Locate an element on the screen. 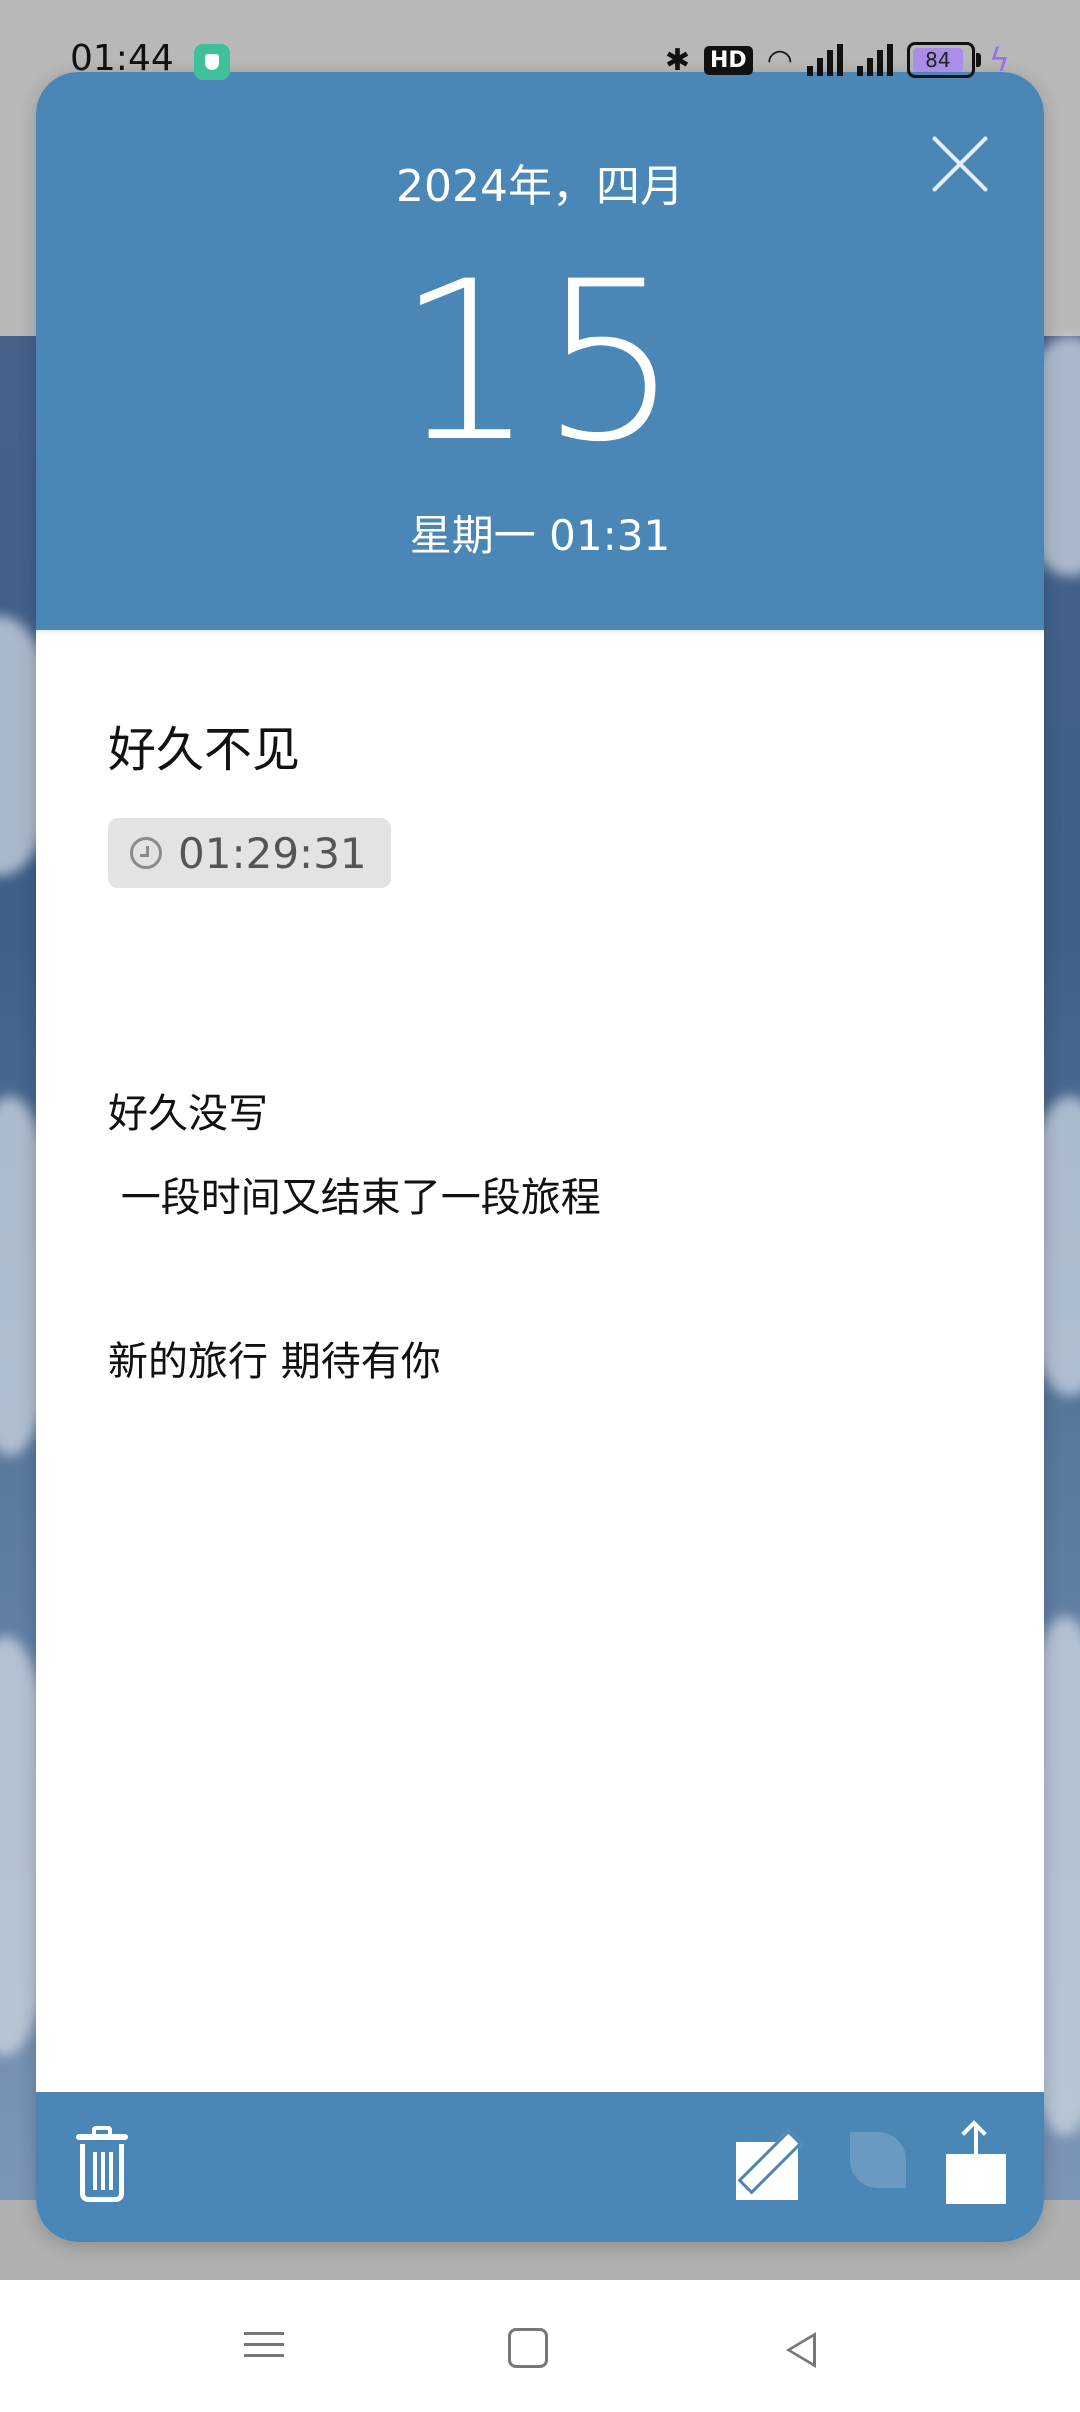 The image size is (1080, 2412). status-icons: ✱ HD ◠ 84 ϟ is located at coordinates (837, 60).